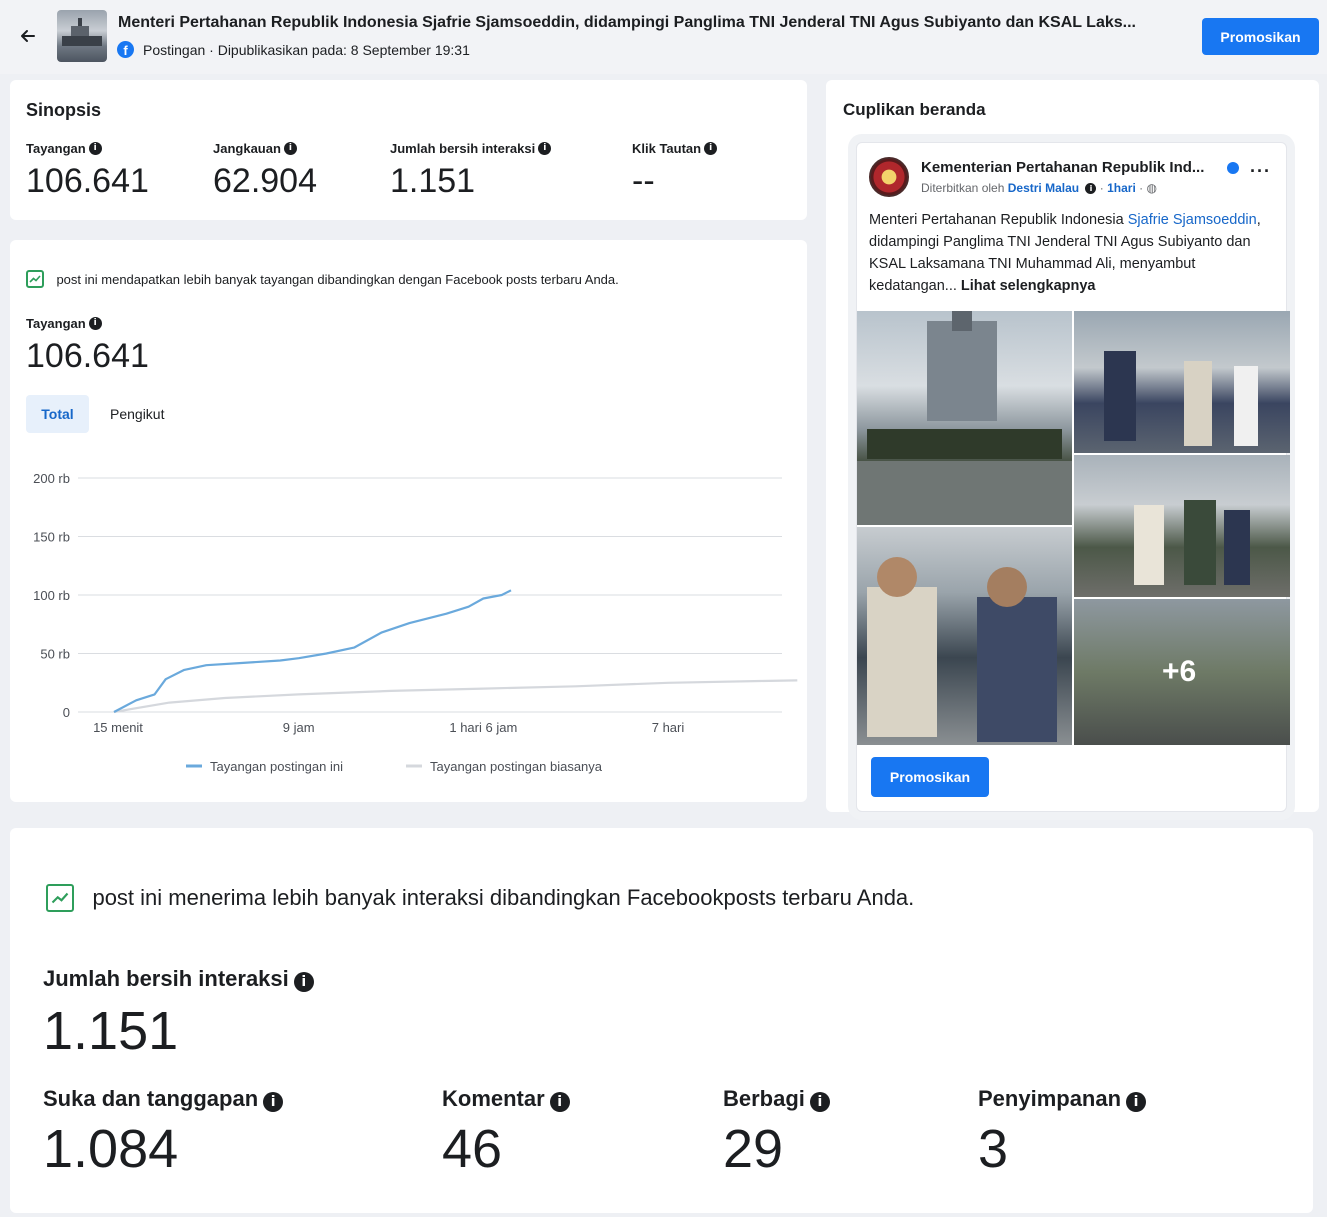  Describe the element at coordinates (753, 1149) in the screenshot. I see `metric-value: 29` at that location.